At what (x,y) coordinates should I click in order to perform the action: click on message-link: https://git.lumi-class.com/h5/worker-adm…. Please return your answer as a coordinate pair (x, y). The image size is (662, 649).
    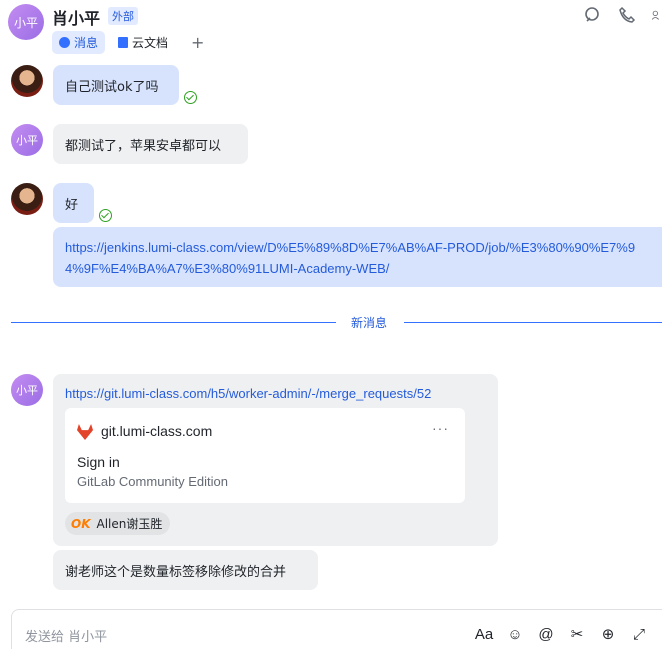
    Looking at the image, I should click on (248, 393).